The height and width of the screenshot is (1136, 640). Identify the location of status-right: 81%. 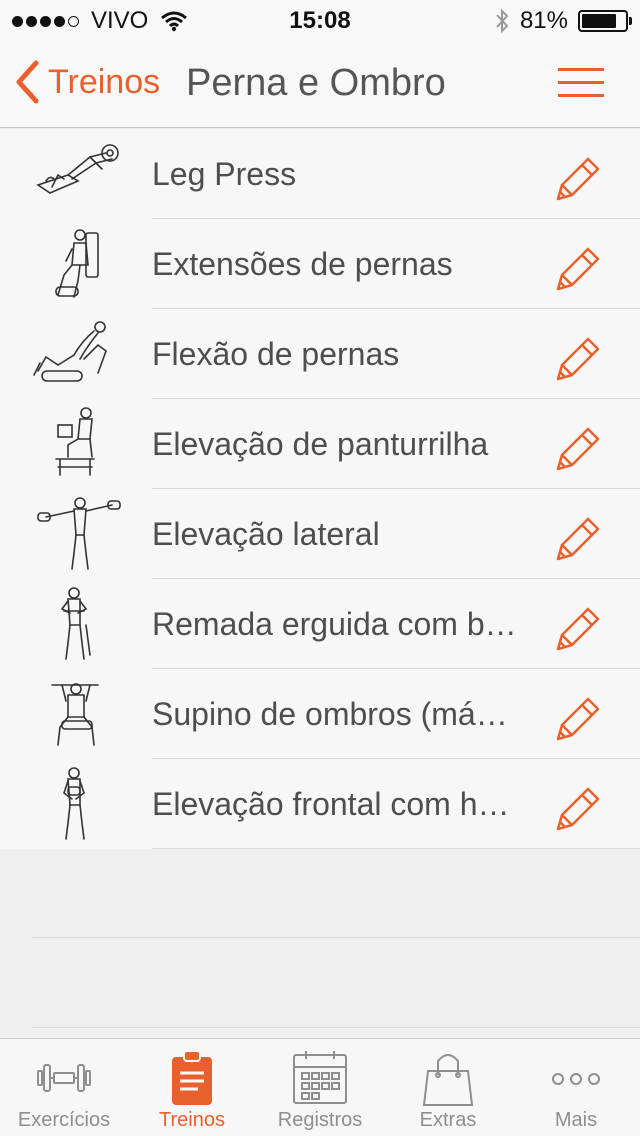
(563, 21).